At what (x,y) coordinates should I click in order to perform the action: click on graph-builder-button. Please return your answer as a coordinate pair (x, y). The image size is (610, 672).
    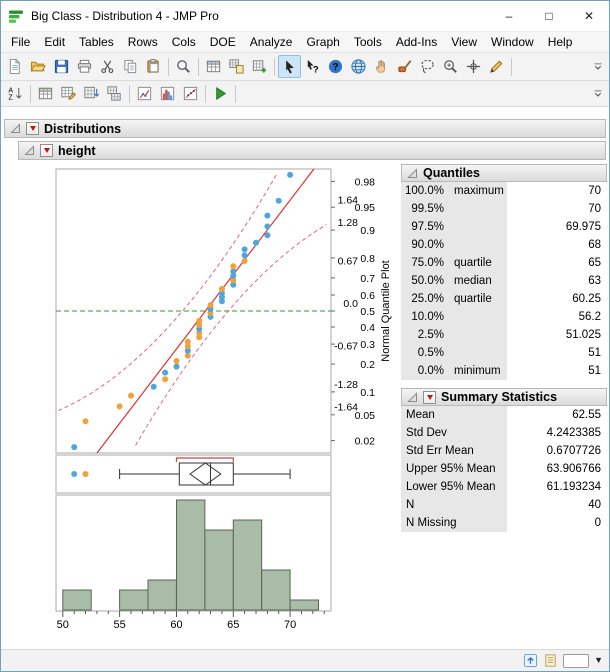
    Looking at the image, I should click on (144, 93).